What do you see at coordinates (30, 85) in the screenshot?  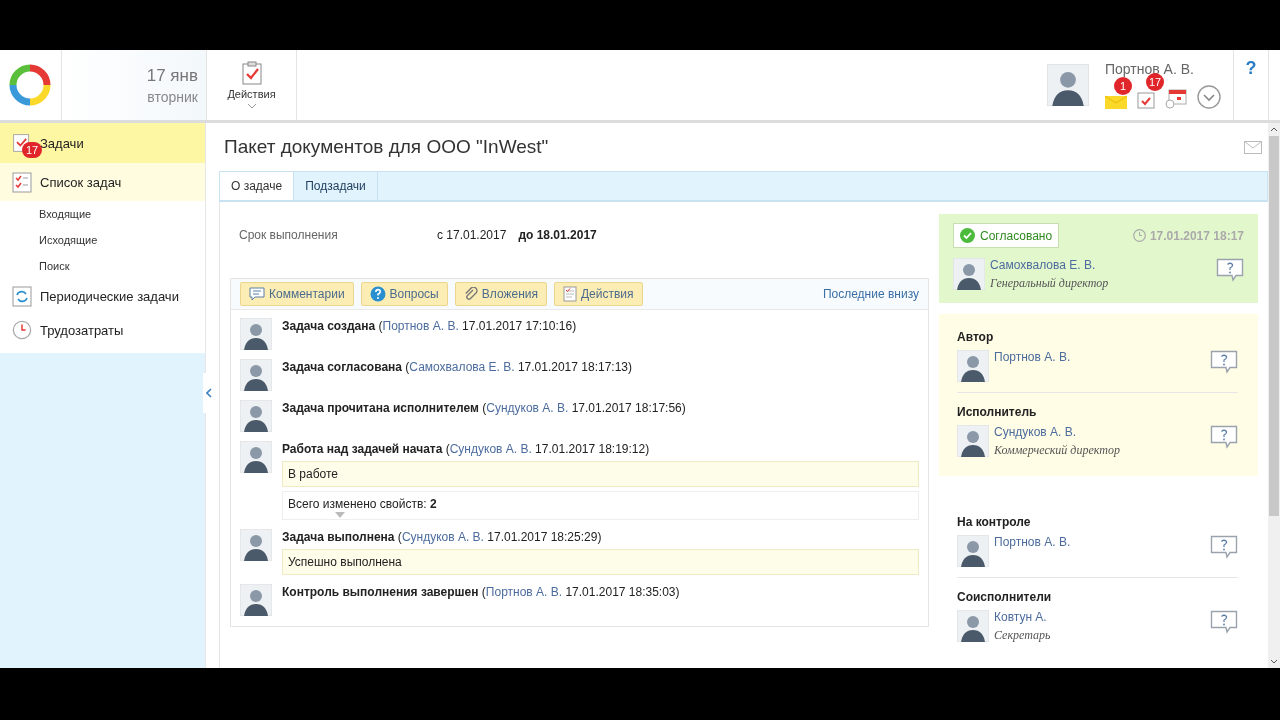 I see `logo-icon` at bounding box center [30, 85].